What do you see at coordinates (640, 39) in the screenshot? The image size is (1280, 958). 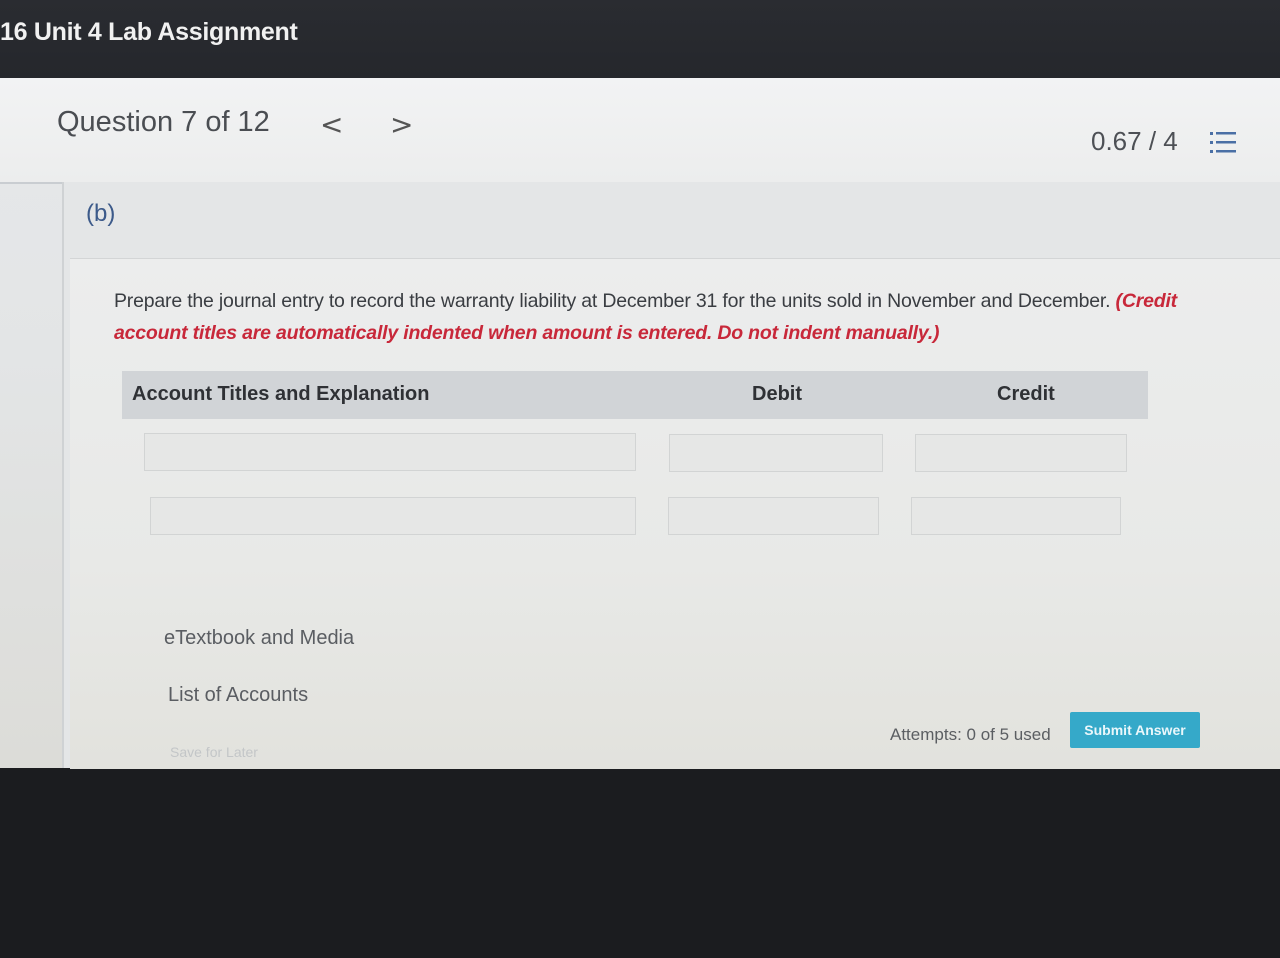 I see `top-bar: 16 Unit 4 Lab Assignment` at bounding box center [640, 39].